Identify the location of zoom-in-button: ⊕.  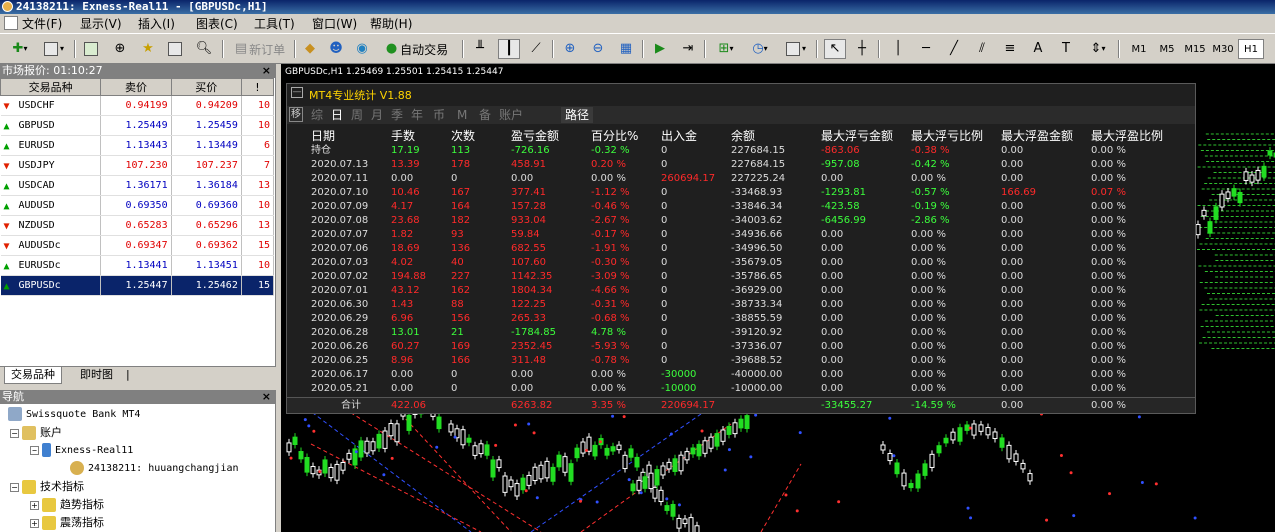
(570, 49).